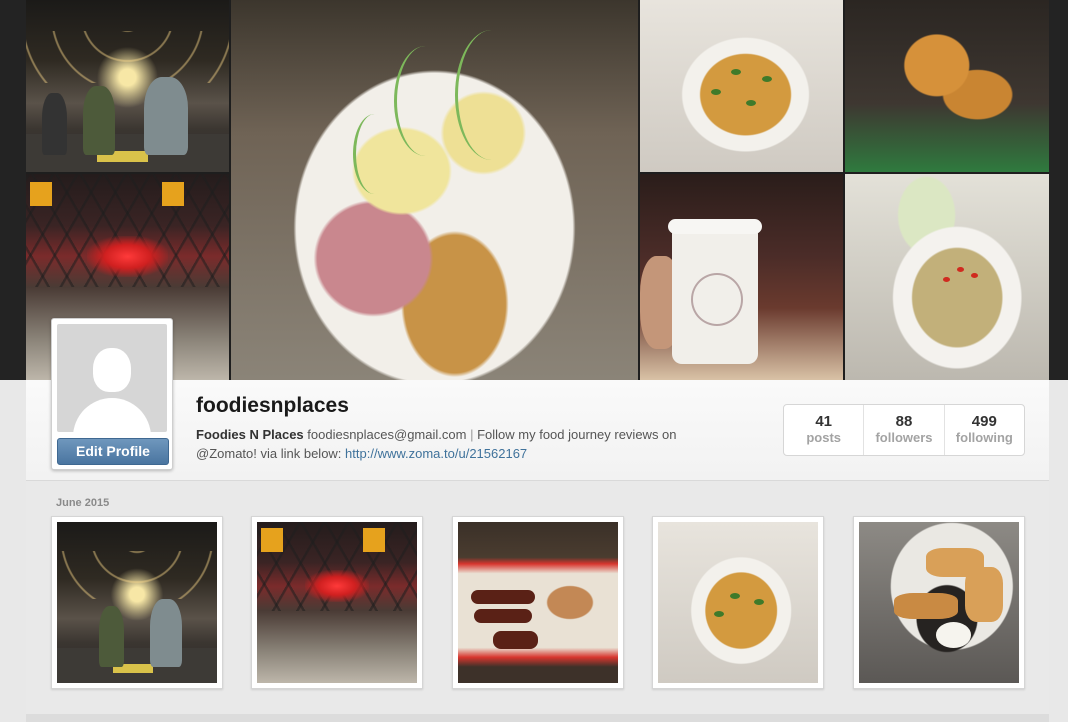 Image resolution: width=1068 pixels, height=722 pixels. What do you see at coordinates (387, 434) in the screenshot?
I see `profile-email: foodiesnplaces@gmail.com` at bounding box center [387, 434].